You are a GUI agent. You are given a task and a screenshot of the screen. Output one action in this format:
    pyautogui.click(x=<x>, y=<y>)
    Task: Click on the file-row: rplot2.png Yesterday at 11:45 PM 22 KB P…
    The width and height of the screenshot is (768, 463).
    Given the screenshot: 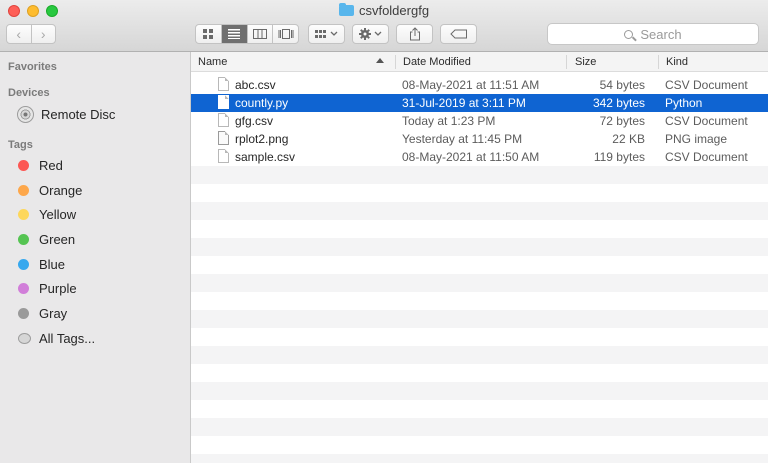 What is the action you would take?
    pyautogui.click(x=479, y=139)
    